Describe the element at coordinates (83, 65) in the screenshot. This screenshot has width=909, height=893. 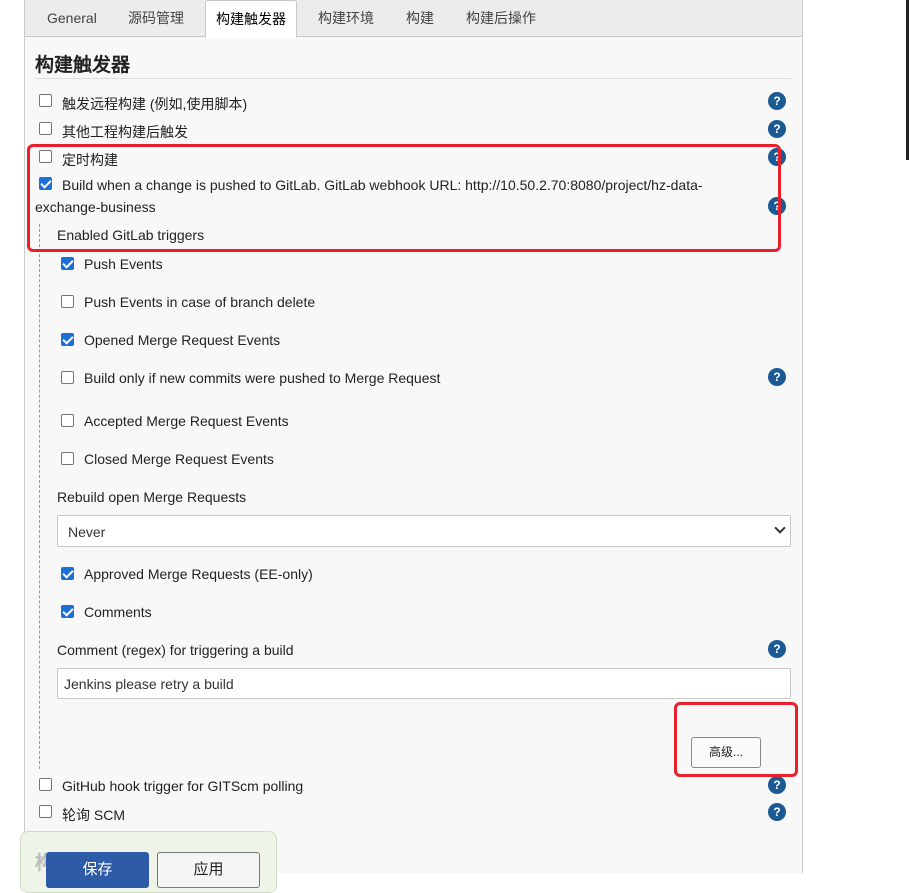
I see `section-title: 构建触发器` at that location.